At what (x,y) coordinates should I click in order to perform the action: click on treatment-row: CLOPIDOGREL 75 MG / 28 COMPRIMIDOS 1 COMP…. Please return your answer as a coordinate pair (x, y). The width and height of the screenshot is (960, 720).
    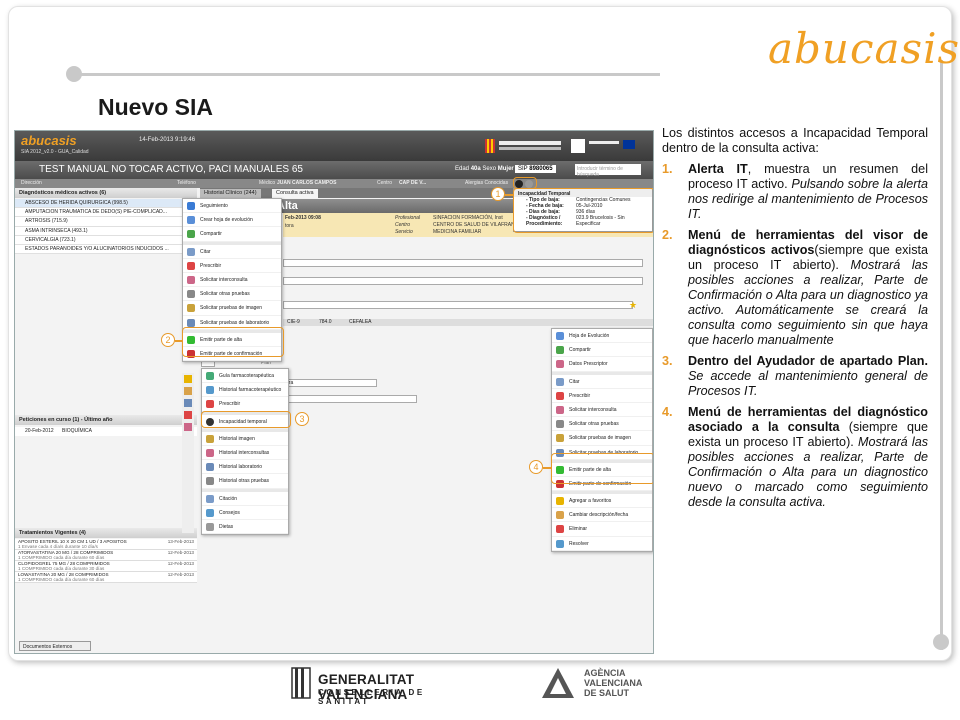
    Looking at the image, I should click on (106, 566).